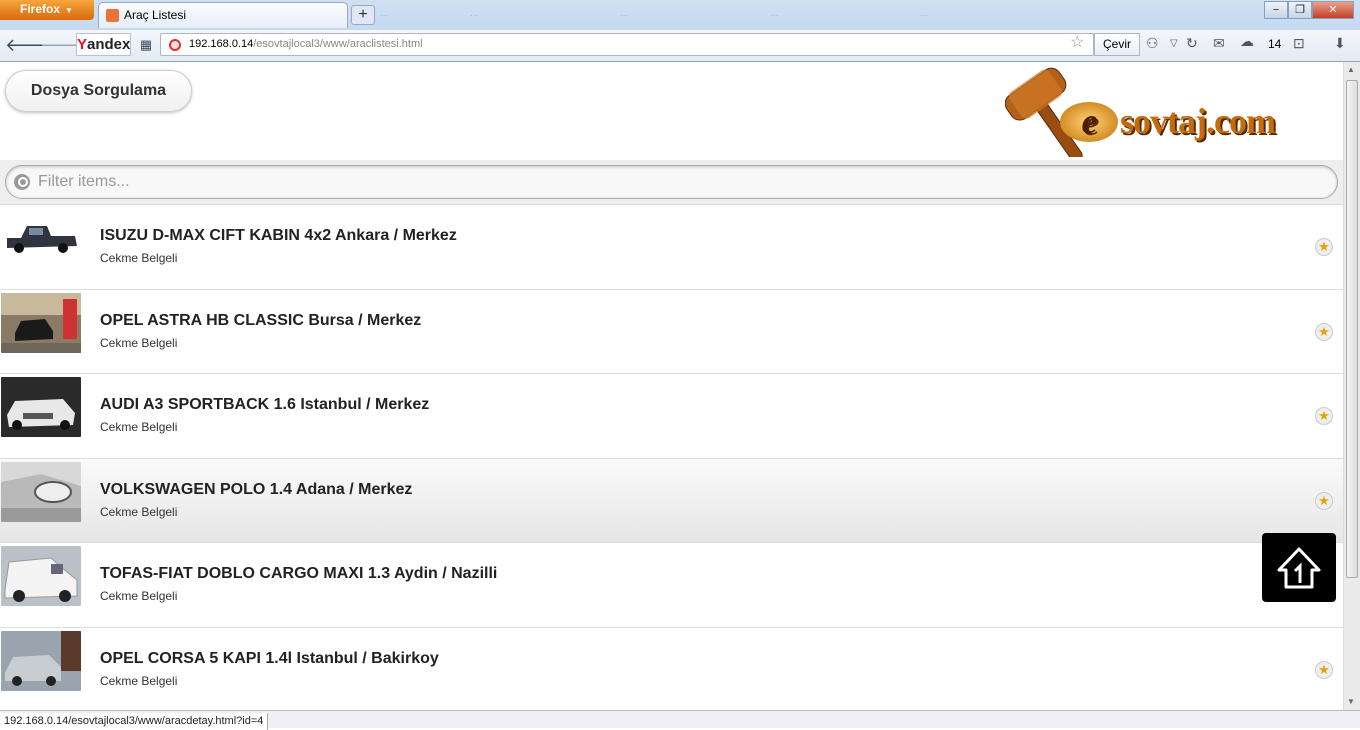 This screenshot has width=1360, height=730. I want to click on scrollbar-thumb, so click(1352, 329).